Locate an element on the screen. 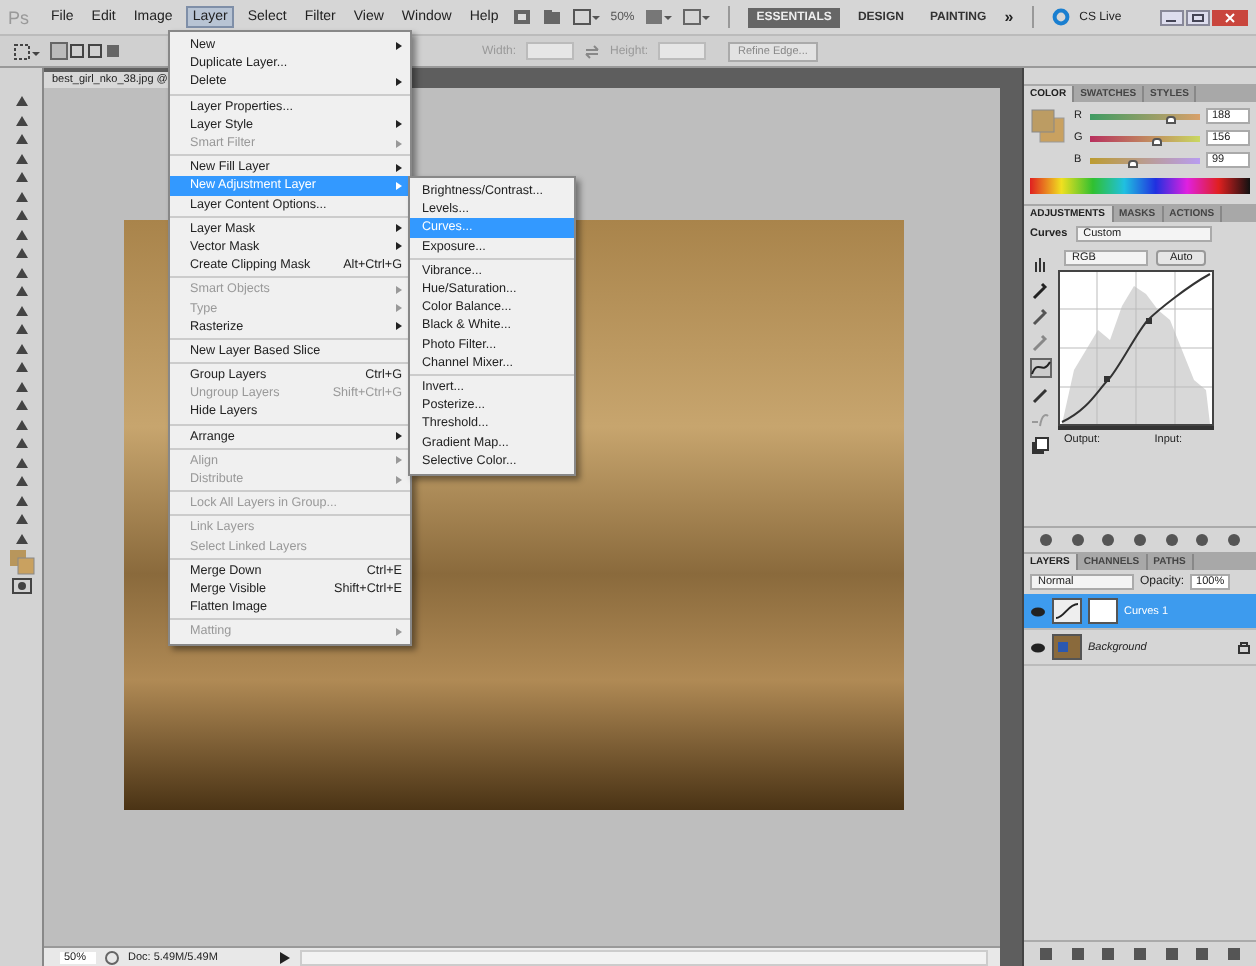 The width and height of the screenshot is (1256, 966). more-workspaces-button: » is located at coordinates (1009, 17).